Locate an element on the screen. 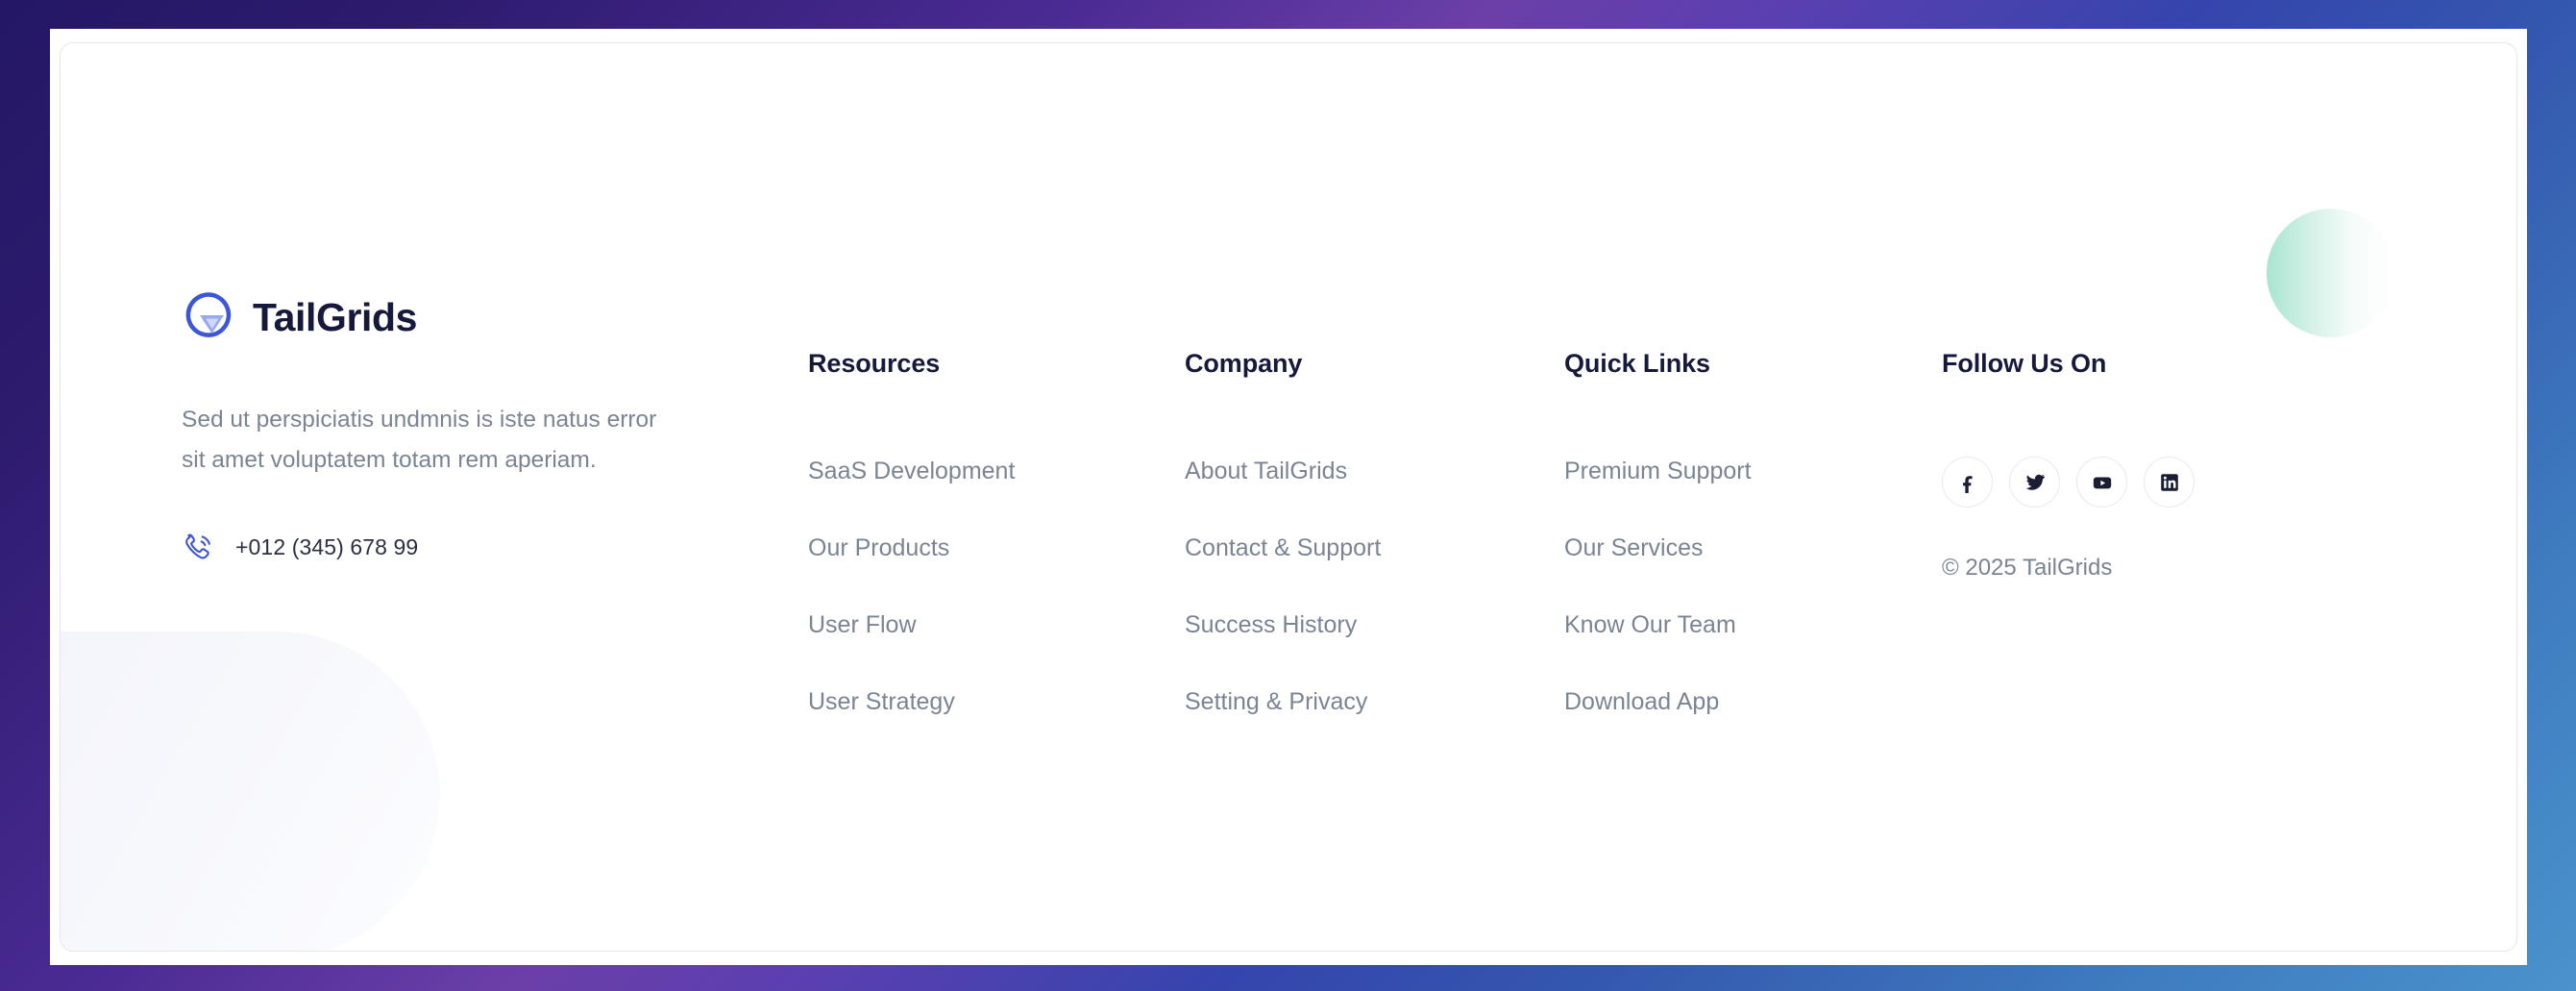 The width and height of the screenshot is (2576, 991). logo-text: TailGrids is located at coordinates (335, 317).